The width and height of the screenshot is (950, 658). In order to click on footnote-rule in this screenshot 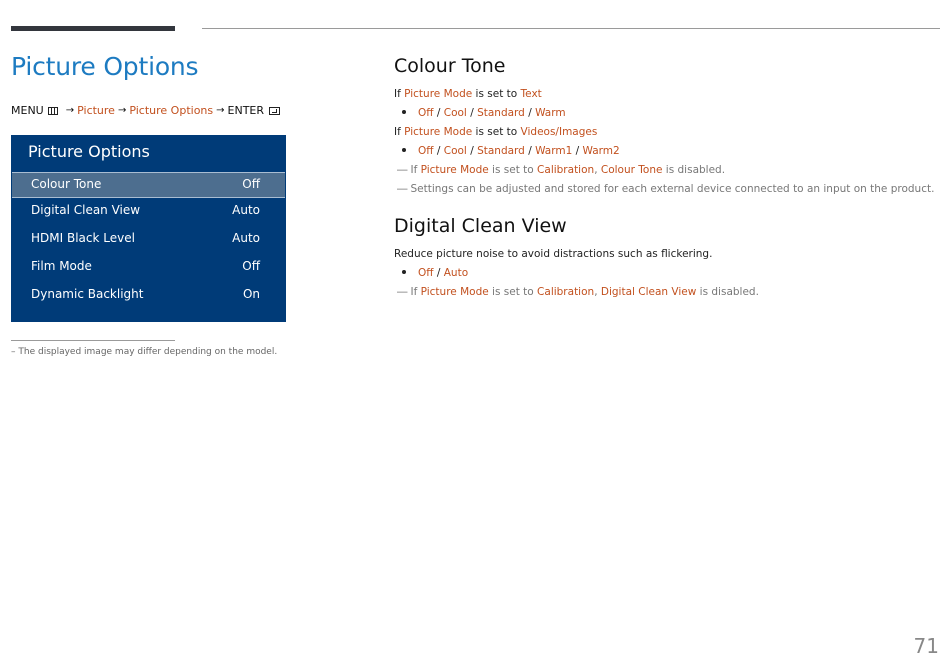, I will do `click(93, 340)`.